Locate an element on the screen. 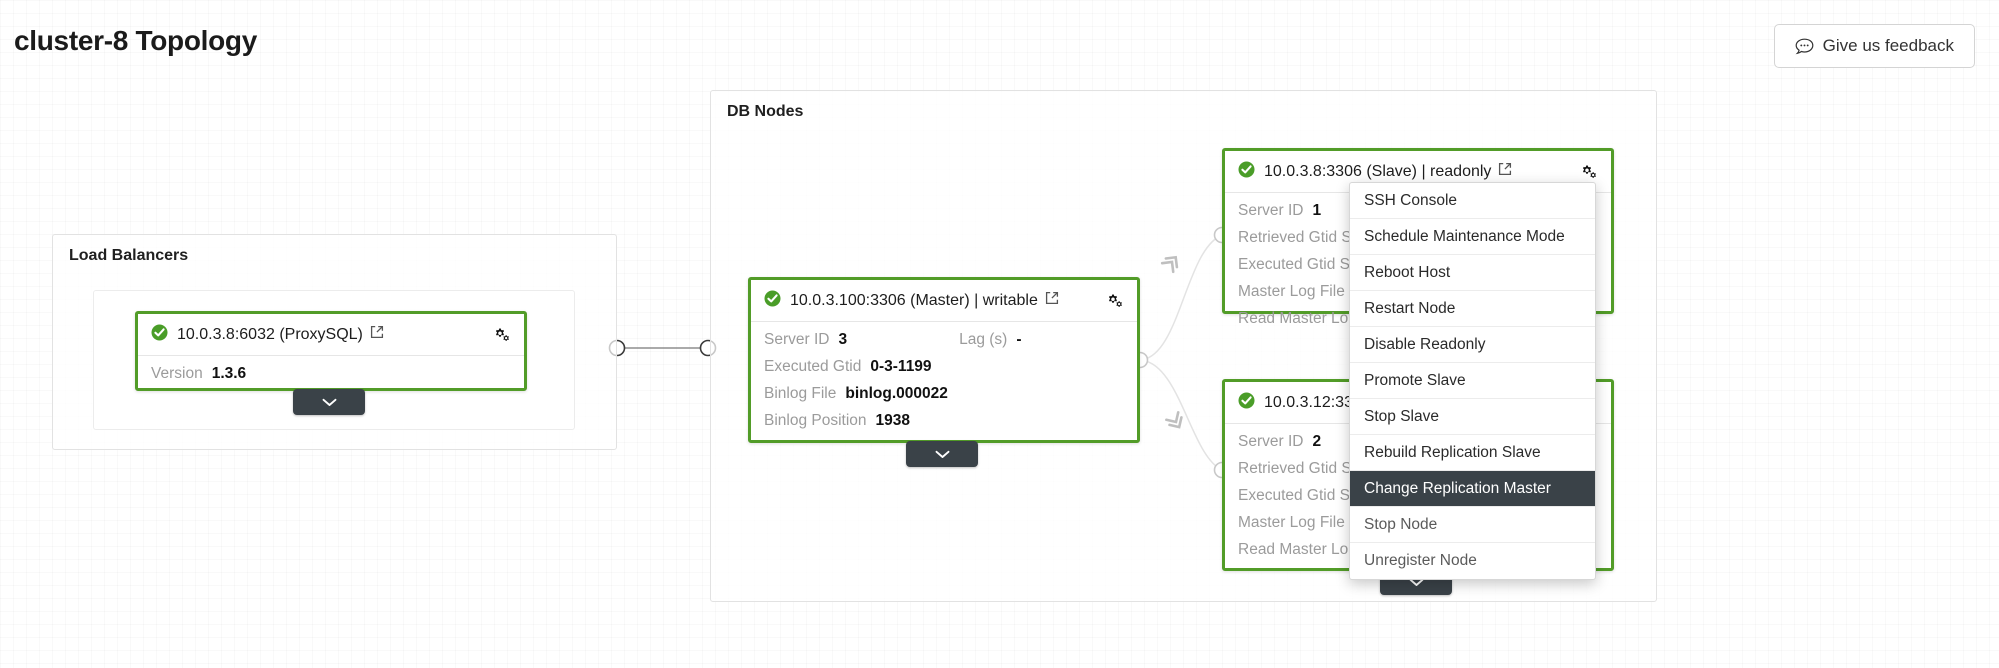 This screenshot has height=668, width=1999. collapse-toggle-master is located at coordinates (942, 454).